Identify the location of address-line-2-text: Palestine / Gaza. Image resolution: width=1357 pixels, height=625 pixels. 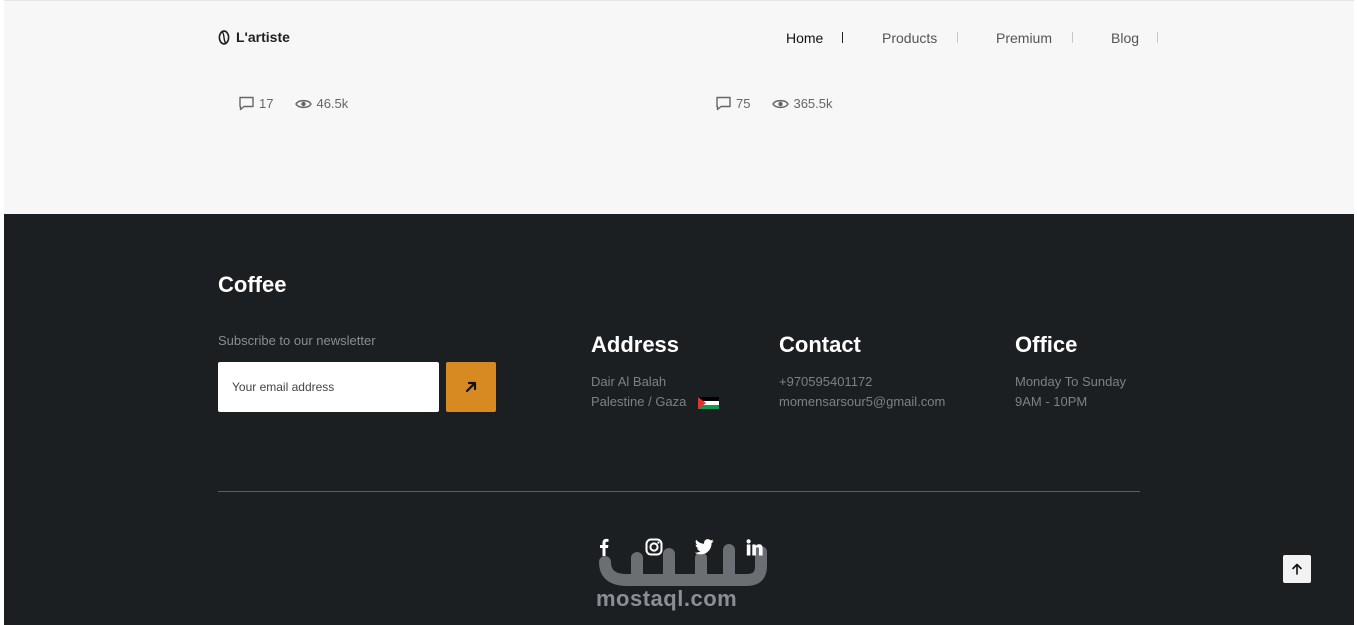
(639, 401).